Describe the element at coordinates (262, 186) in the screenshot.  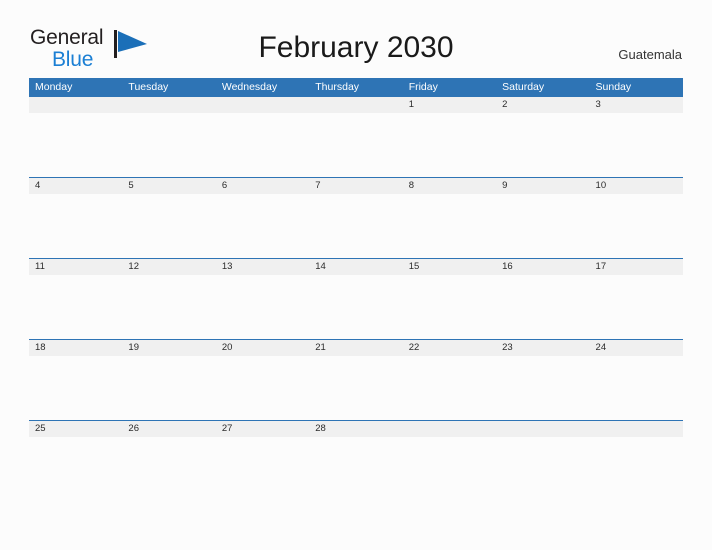
I see `day-cell: 6` at that location.